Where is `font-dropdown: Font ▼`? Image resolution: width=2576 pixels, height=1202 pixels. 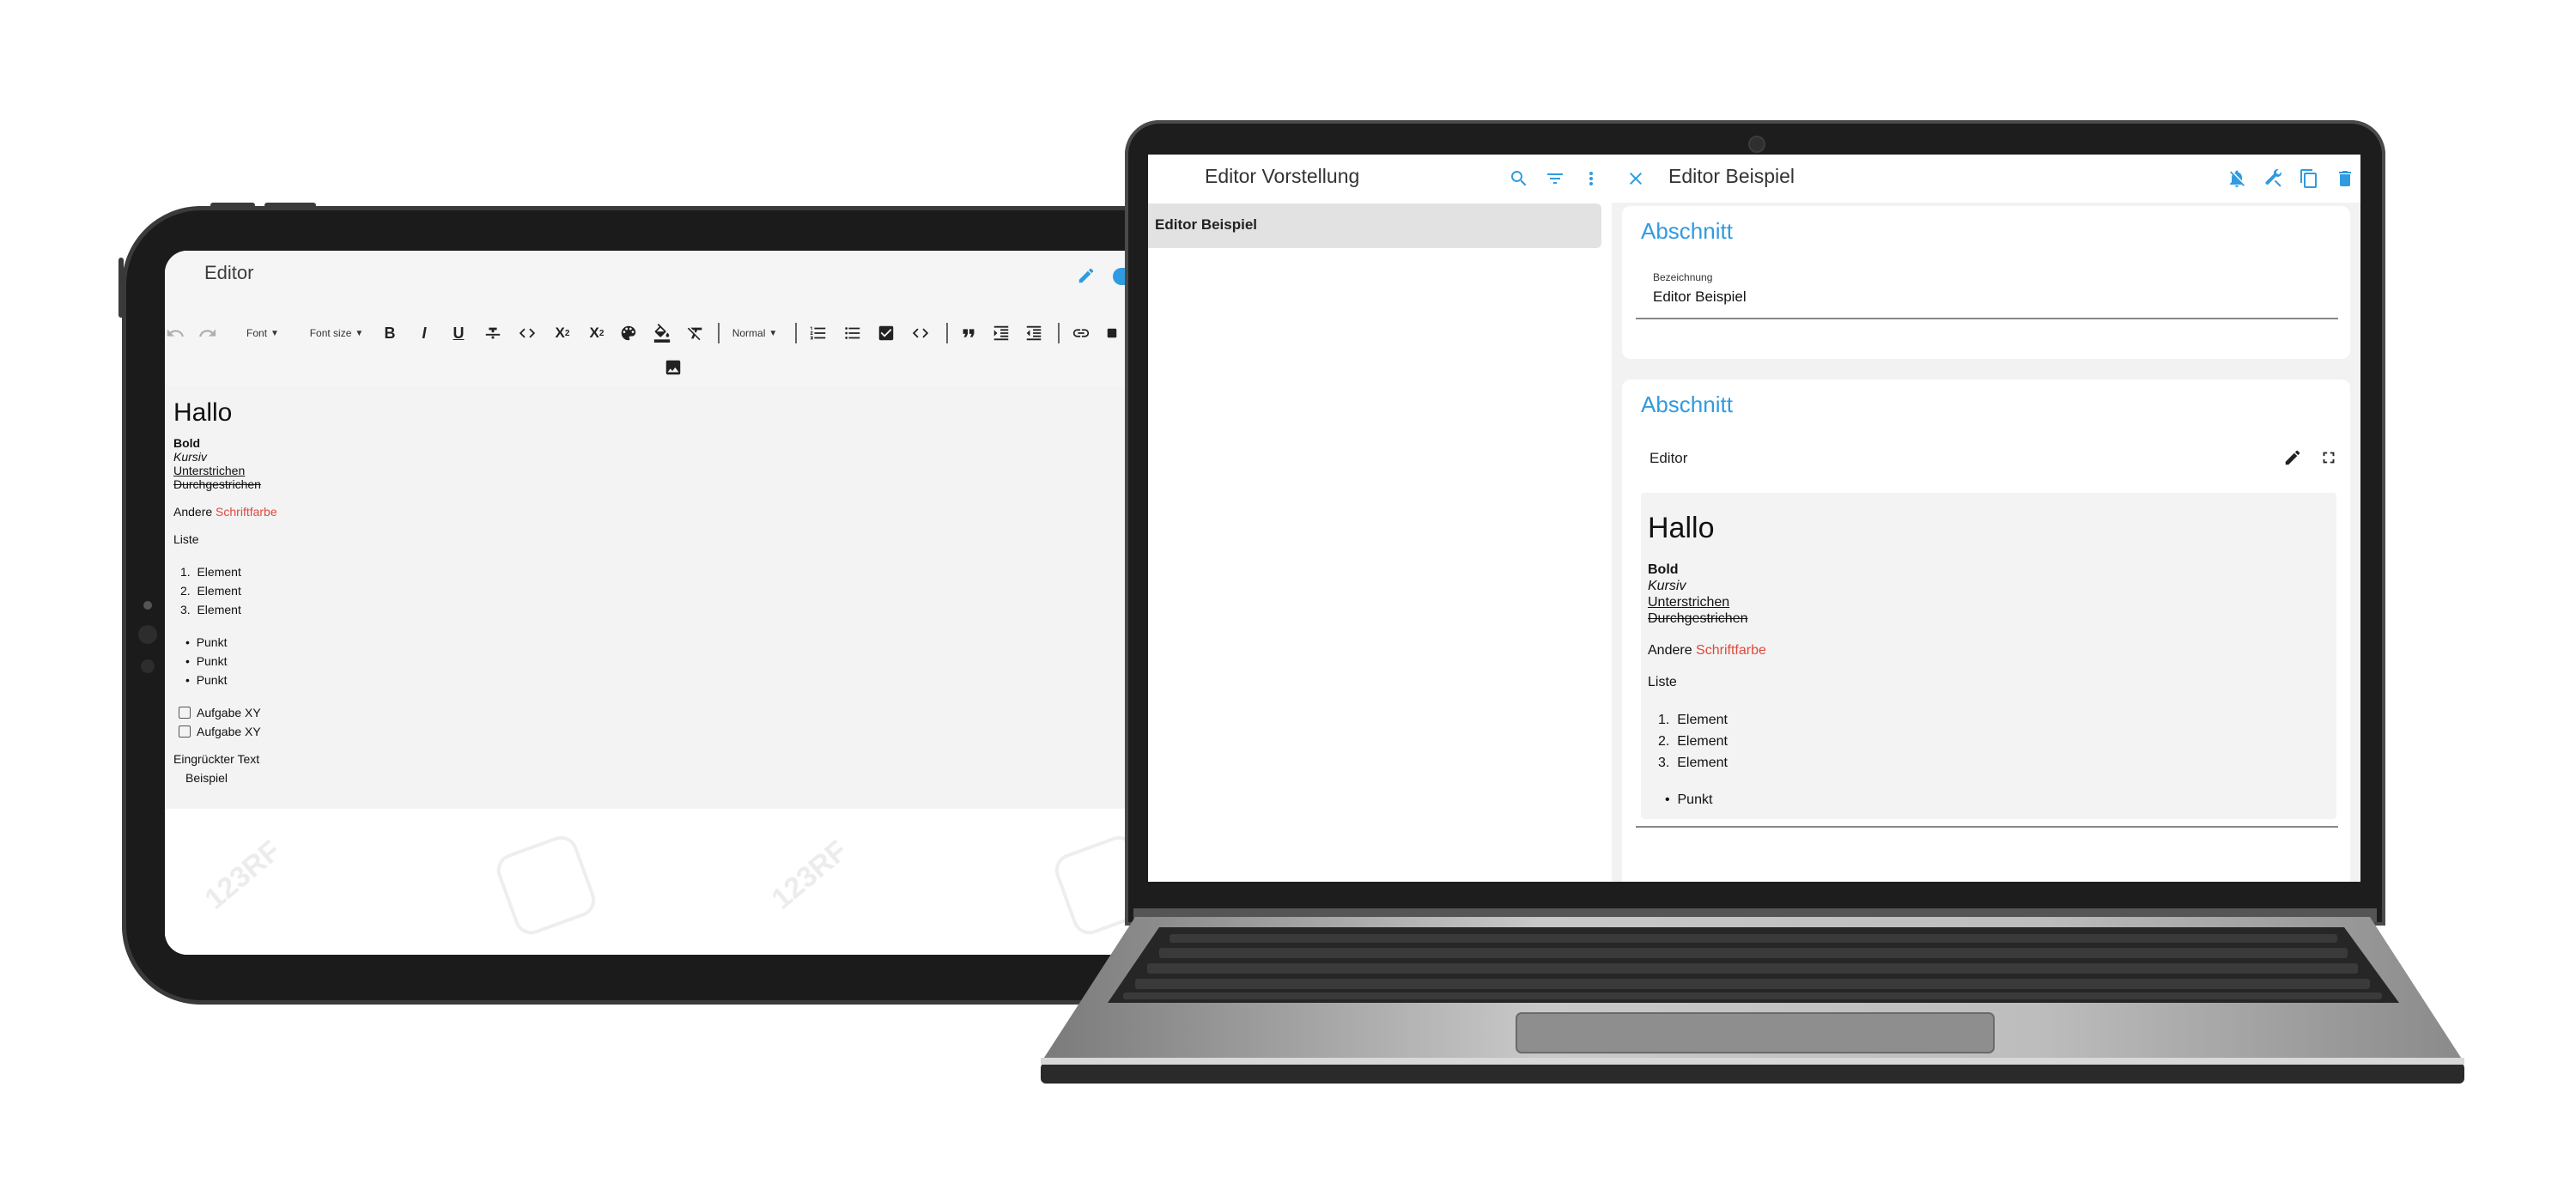 font-dropdown: Font ▼ is located at coordinates (263, 333).